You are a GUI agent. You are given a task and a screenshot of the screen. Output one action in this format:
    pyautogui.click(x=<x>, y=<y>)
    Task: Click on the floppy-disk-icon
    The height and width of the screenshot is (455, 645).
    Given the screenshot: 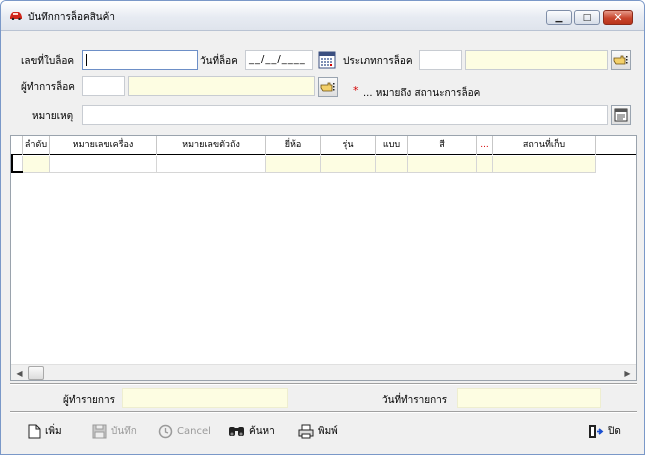 What is the action you would take?
    pyautogui.click(x=99, y=431)
    